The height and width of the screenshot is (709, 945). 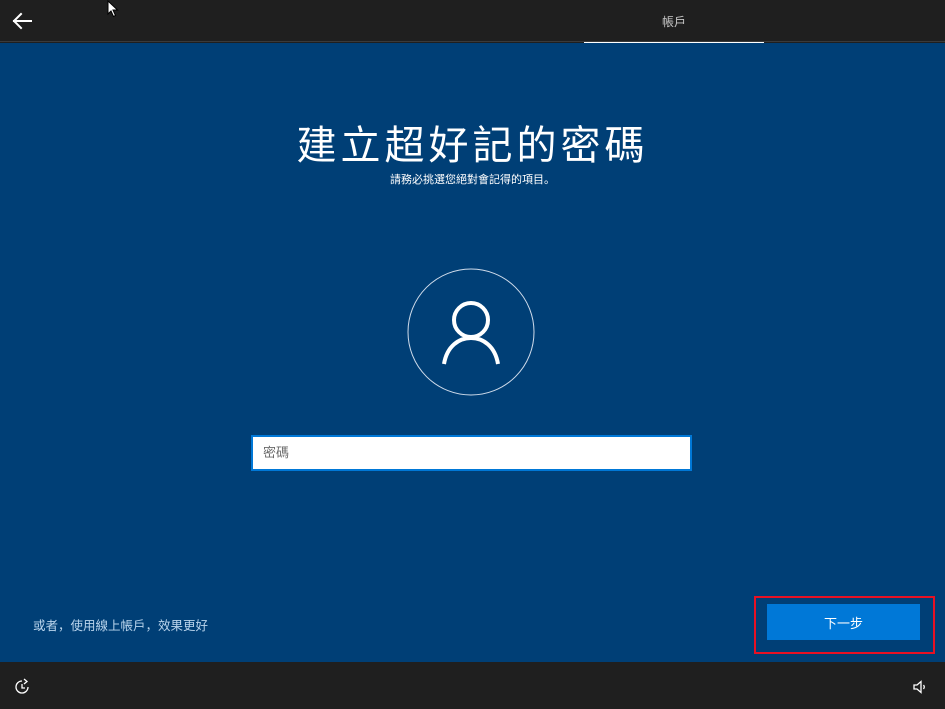 I want to click on ease-of-access-icon, so click(x=22, y=686).